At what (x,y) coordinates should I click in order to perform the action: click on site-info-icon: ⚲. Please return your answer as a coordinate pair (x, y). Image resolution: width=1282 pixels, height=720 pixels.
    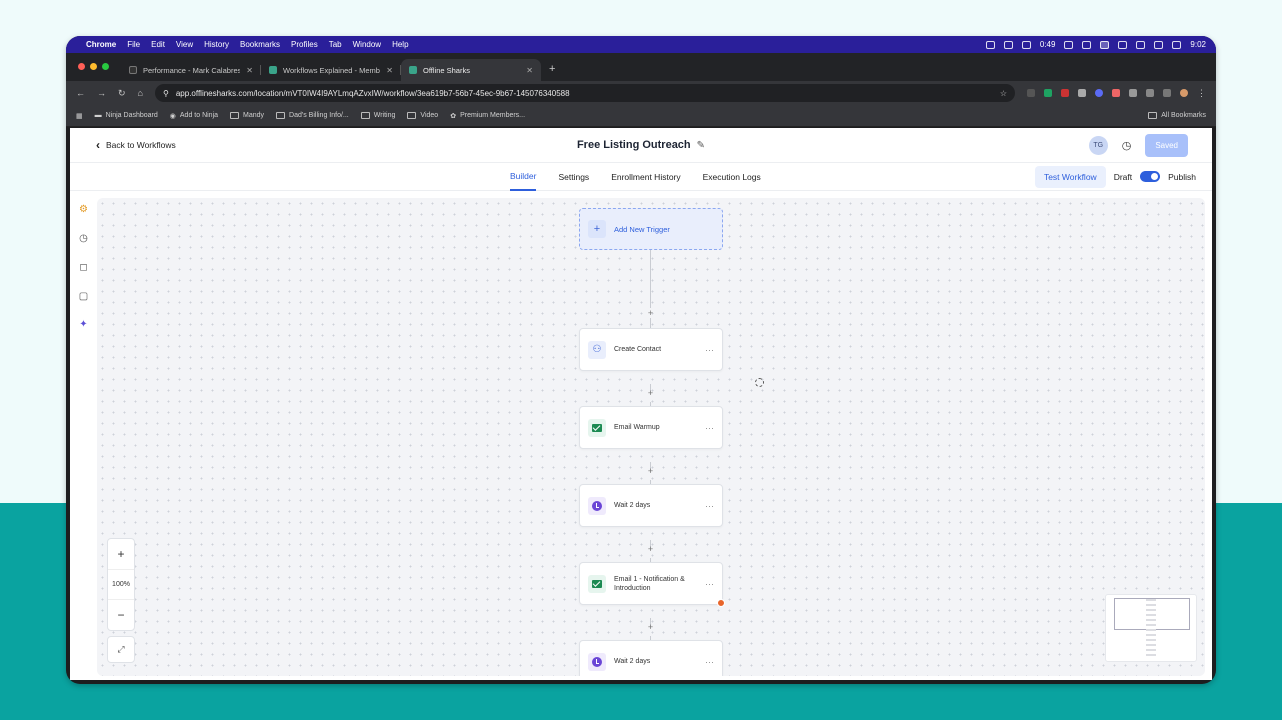
    Looking at the image, I should click on (166, 93).